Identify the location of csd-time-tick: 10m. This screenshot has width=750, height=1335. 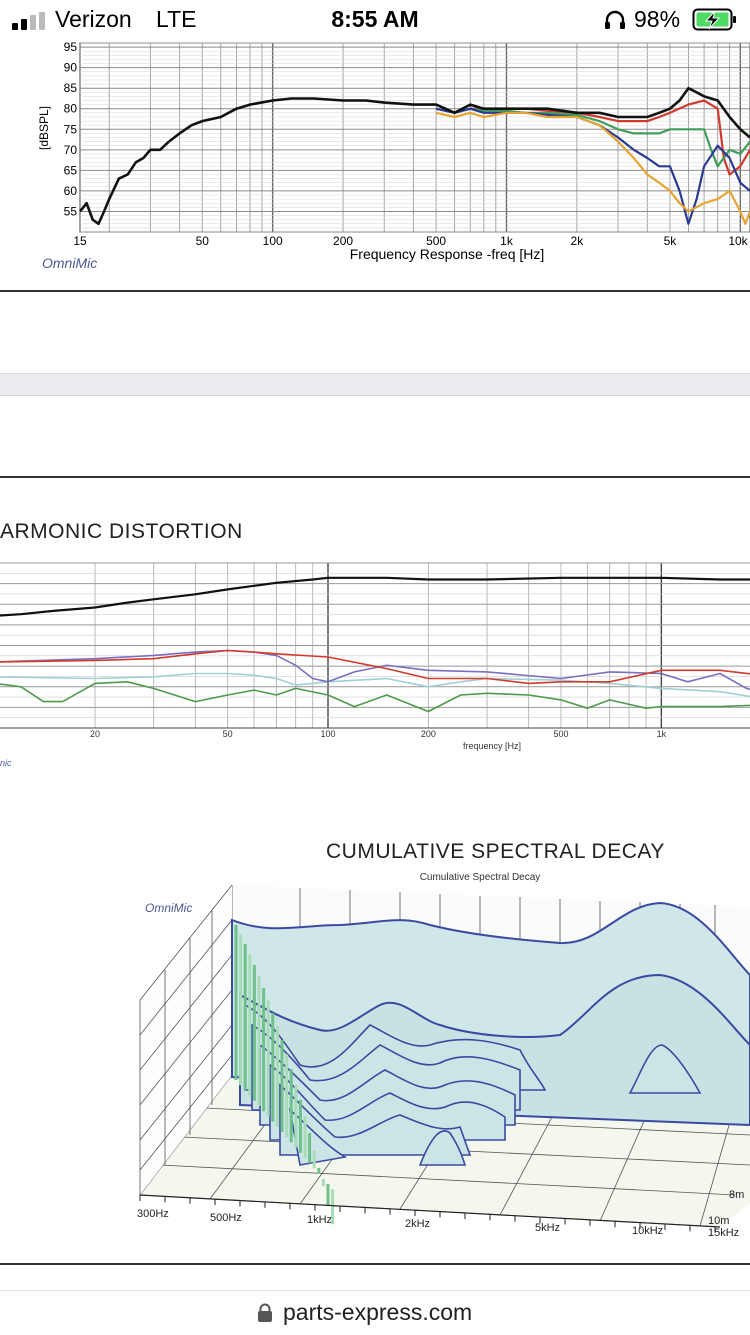
(718, 1221).